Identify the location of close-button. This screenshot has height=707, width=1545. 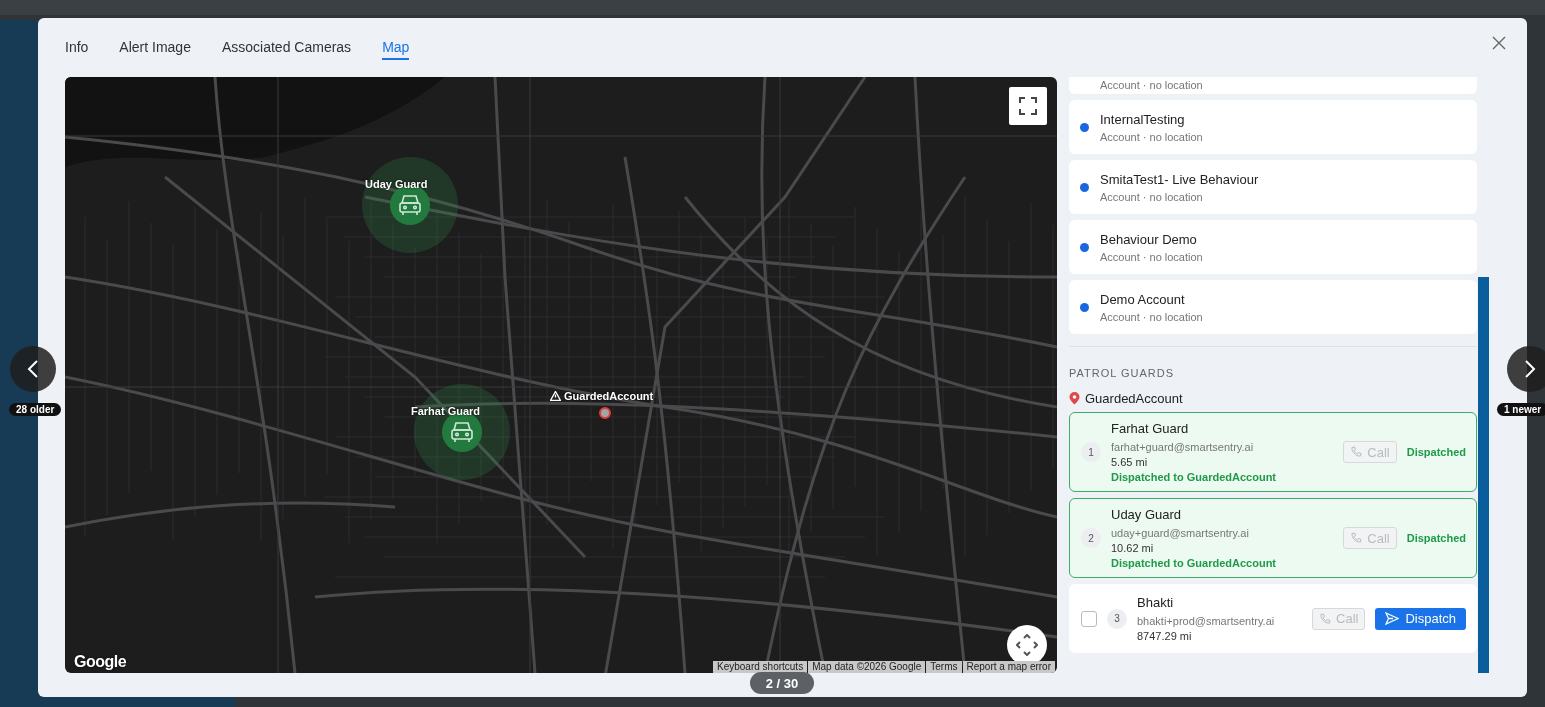
(1499, 44).